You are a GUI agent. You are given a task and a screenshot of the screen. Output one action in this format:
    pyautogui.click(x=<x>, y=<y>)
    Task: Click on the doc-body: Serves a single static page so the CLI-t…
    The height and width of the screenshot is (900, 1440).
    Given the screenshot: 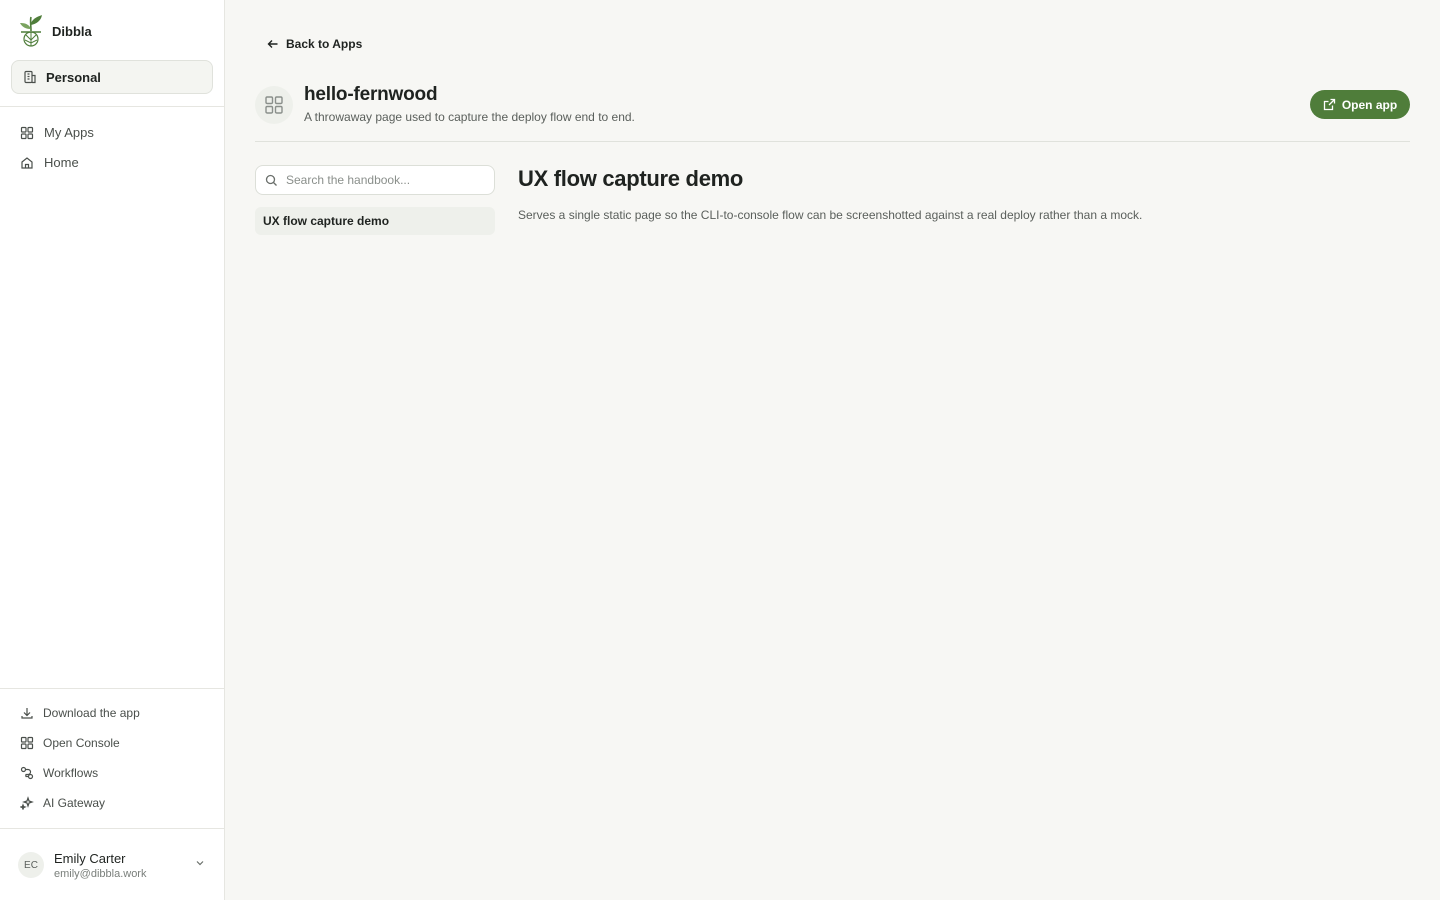 What is the action you would take?
    pyautogui.click(x=830, y=215)
    